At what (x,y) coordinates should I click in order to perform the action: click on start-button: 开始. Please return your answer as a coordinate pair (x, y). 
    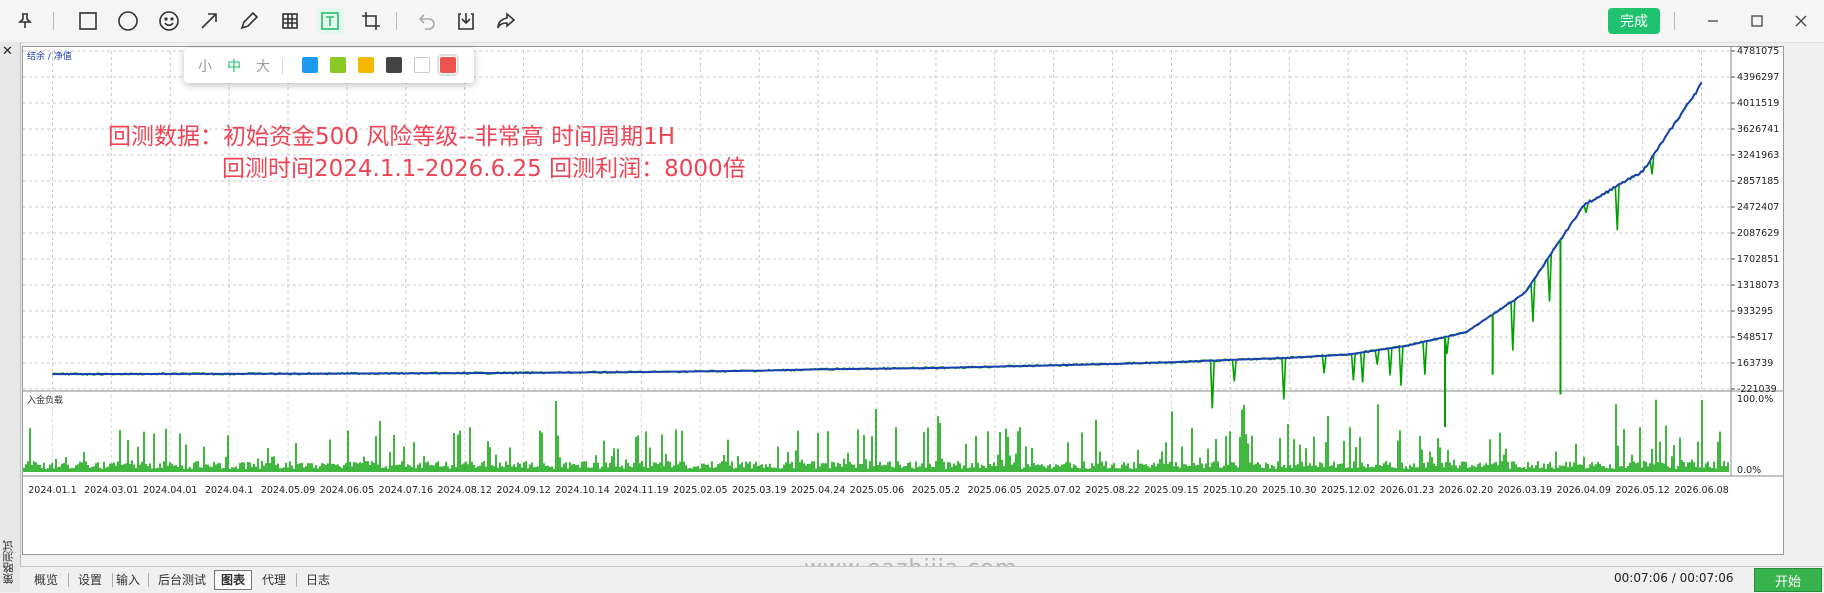
    Looking at the image, I should click on (1788, 580).